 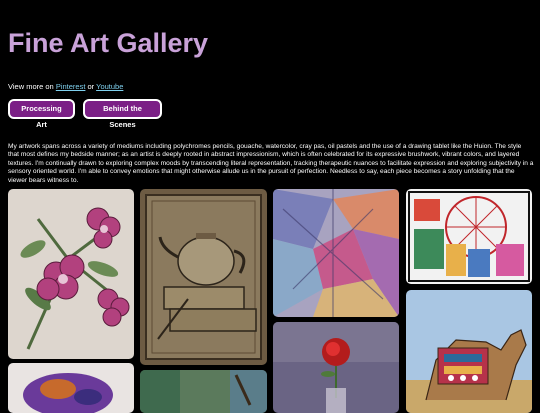 I want to click on external-links: View more on Pinterest or Youtube, so click(x=65, y=86).